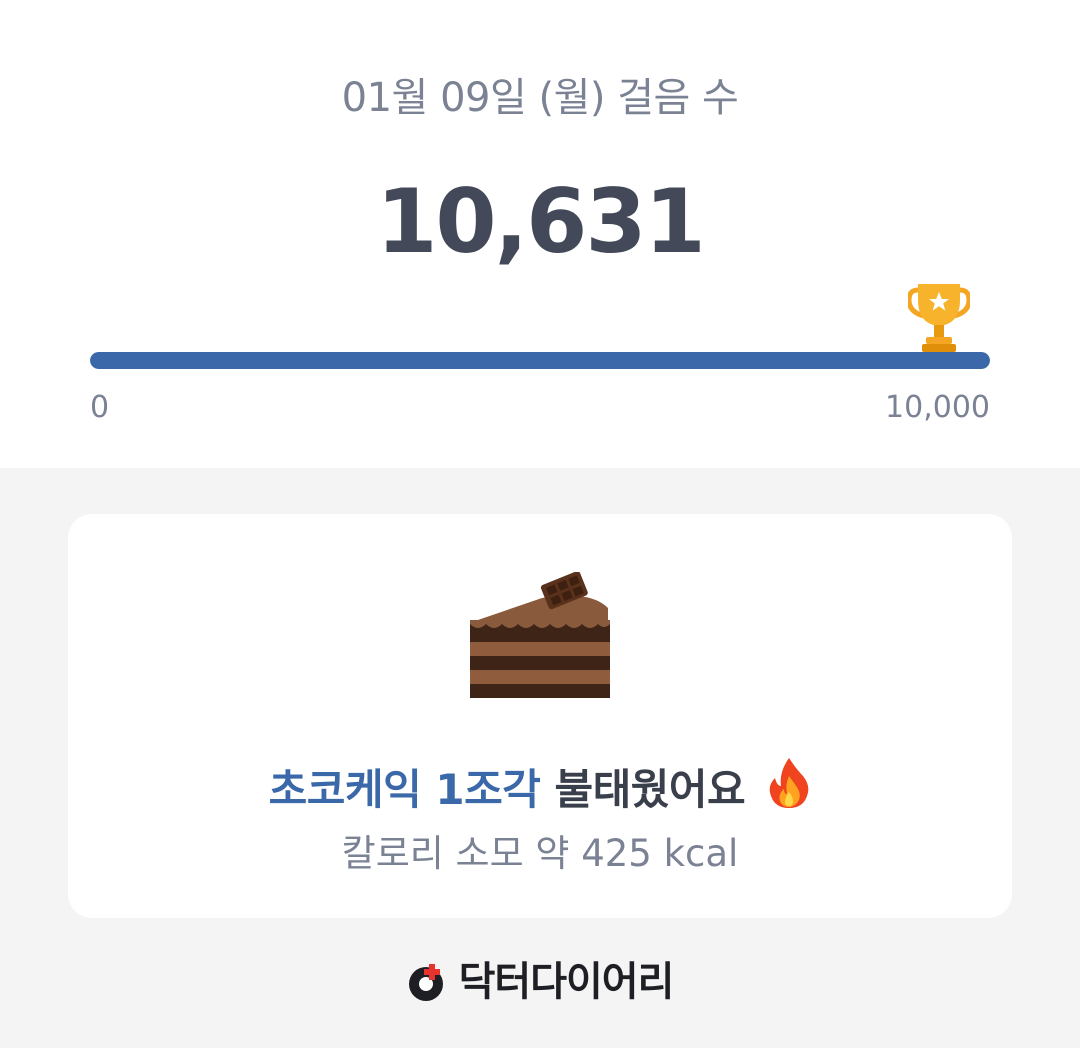 The image size is (1080, 1048). I want to click on trophy-icon, so click(939, 318).